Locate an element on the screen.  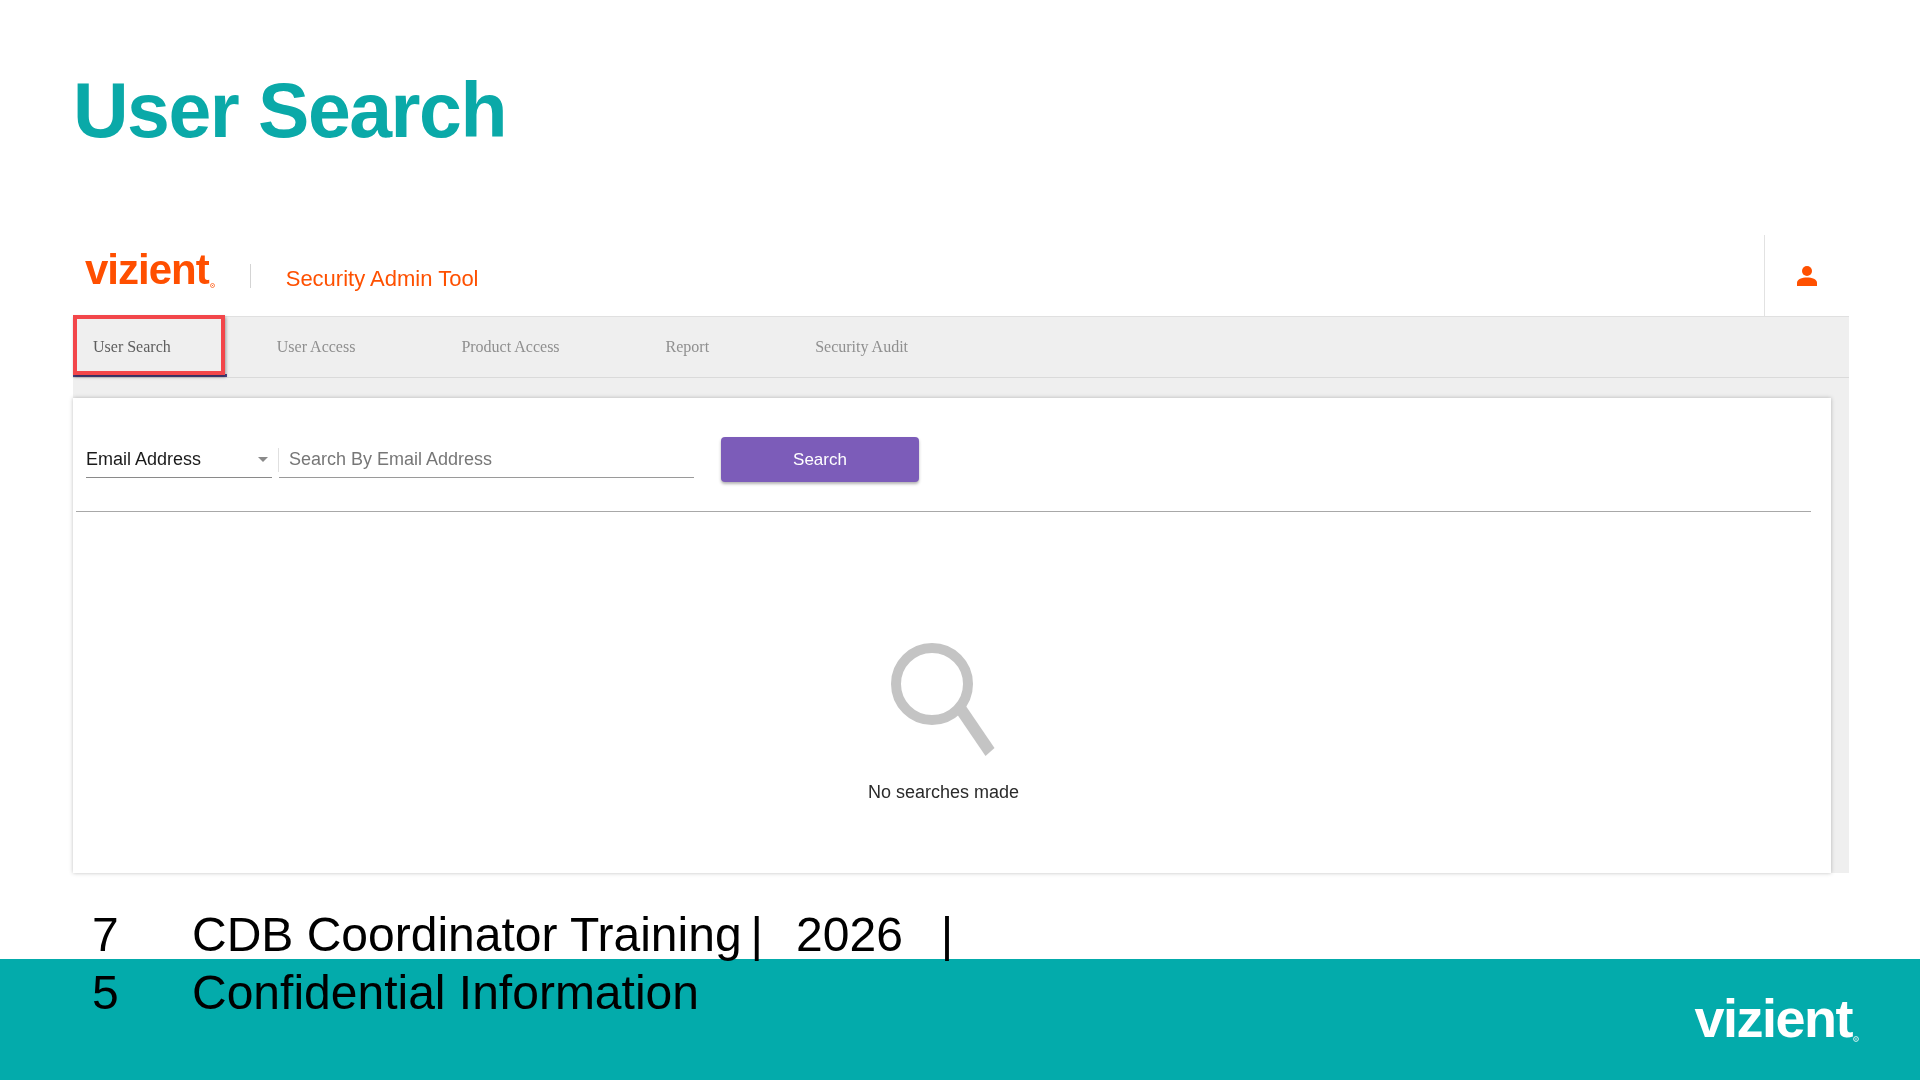
course-title: CDB Coordinator Training is located at coordinates (467, 935).